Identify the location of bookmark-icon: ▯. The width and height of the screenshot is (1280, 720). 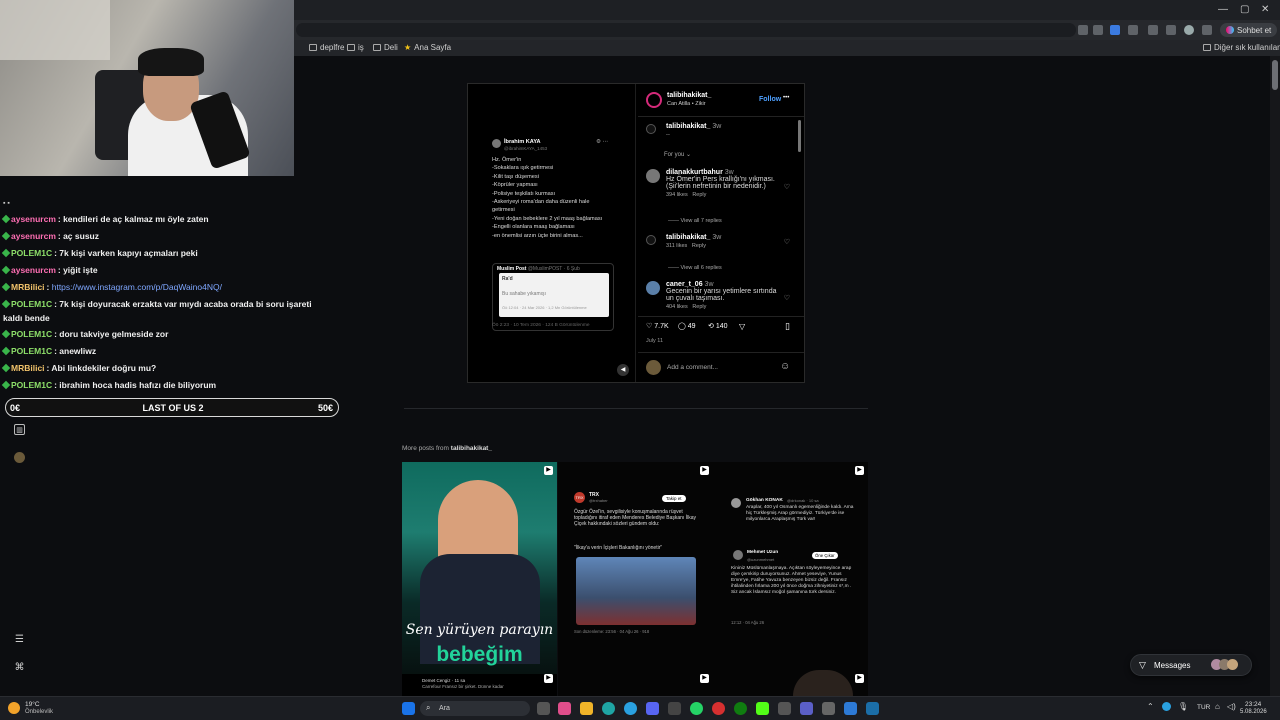
(787, 326).